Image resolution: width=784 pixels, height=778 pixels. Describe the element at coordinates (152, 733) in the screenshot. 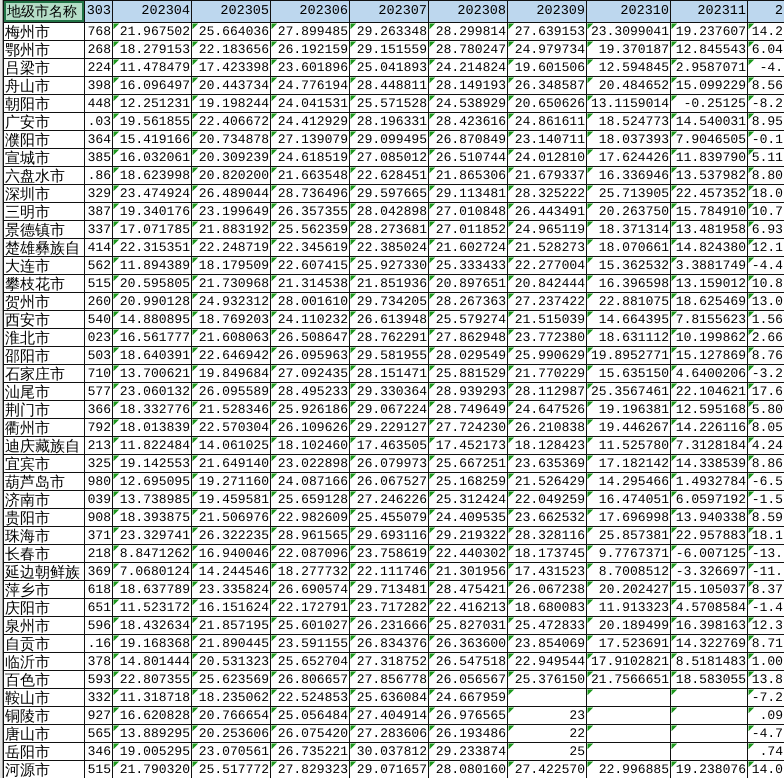

I see `table-cell: 13.889295` at that location.